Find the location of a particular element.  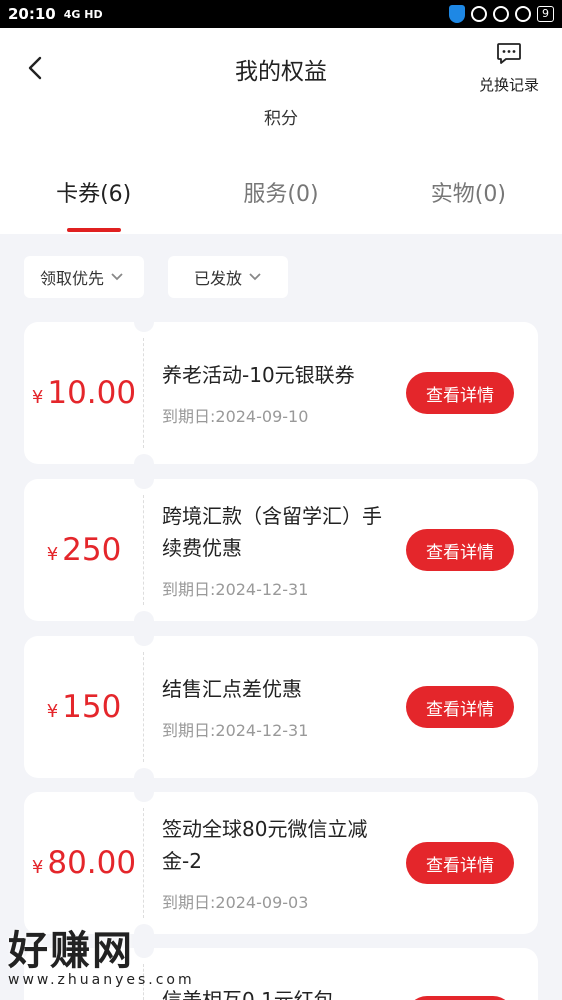

message-icon is located at coordinates (509, 53).